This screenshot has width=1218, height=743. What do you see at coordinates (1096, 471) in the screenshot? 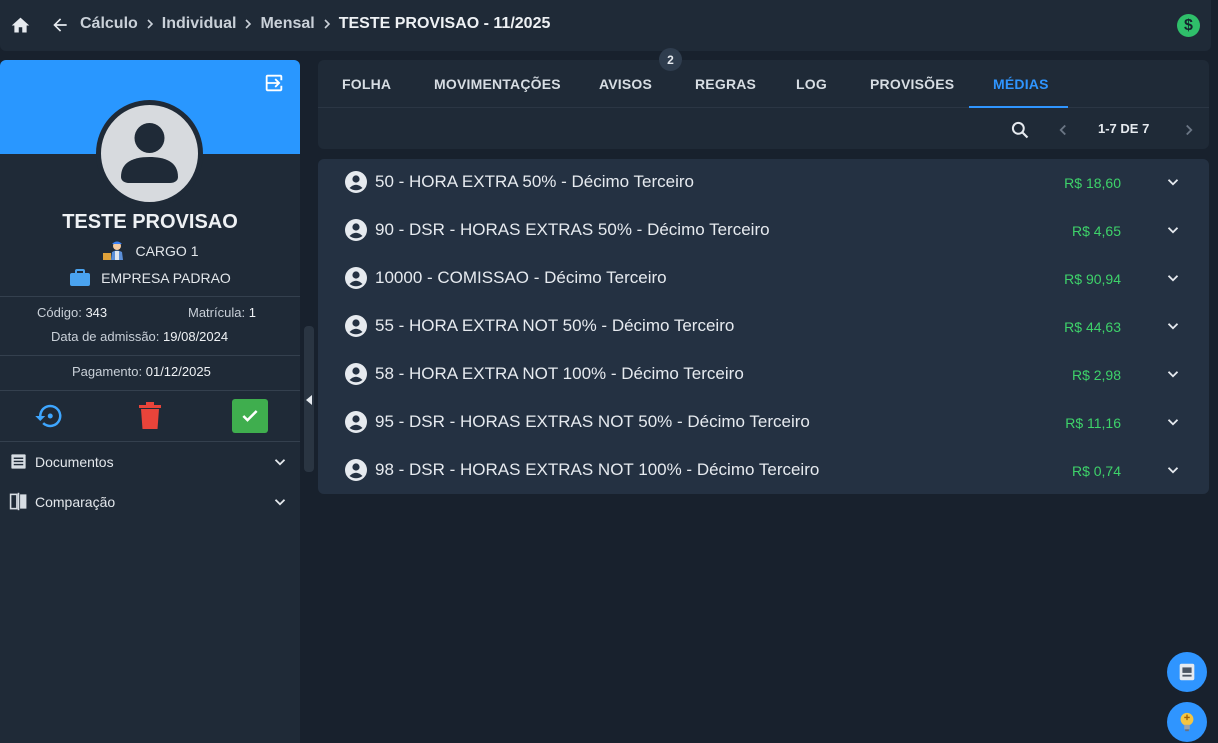
I see `item-value: R$ 0,74` at bounding box center [1096, 471].